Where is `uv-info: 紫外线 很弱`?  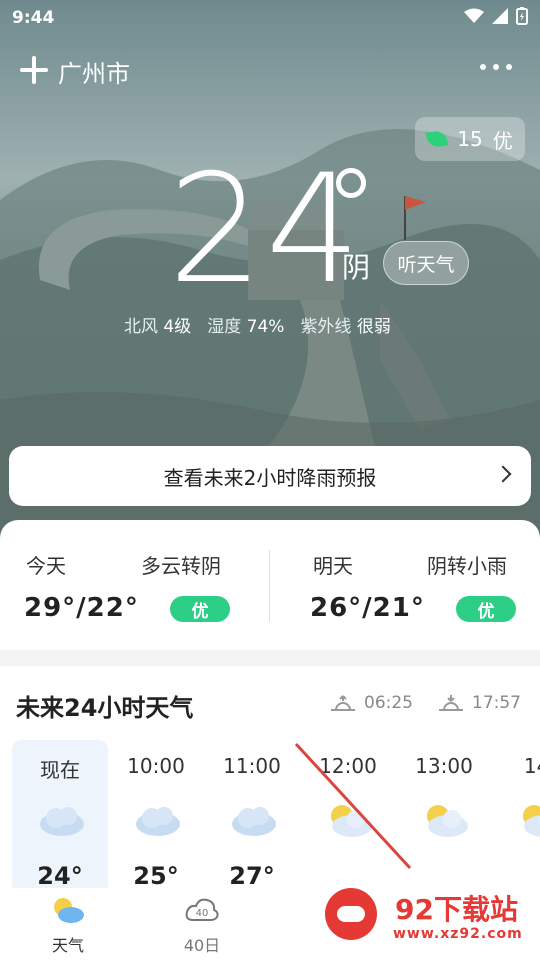 uv-info: 紫外线 很弱 is located at coordinates (345, 324).